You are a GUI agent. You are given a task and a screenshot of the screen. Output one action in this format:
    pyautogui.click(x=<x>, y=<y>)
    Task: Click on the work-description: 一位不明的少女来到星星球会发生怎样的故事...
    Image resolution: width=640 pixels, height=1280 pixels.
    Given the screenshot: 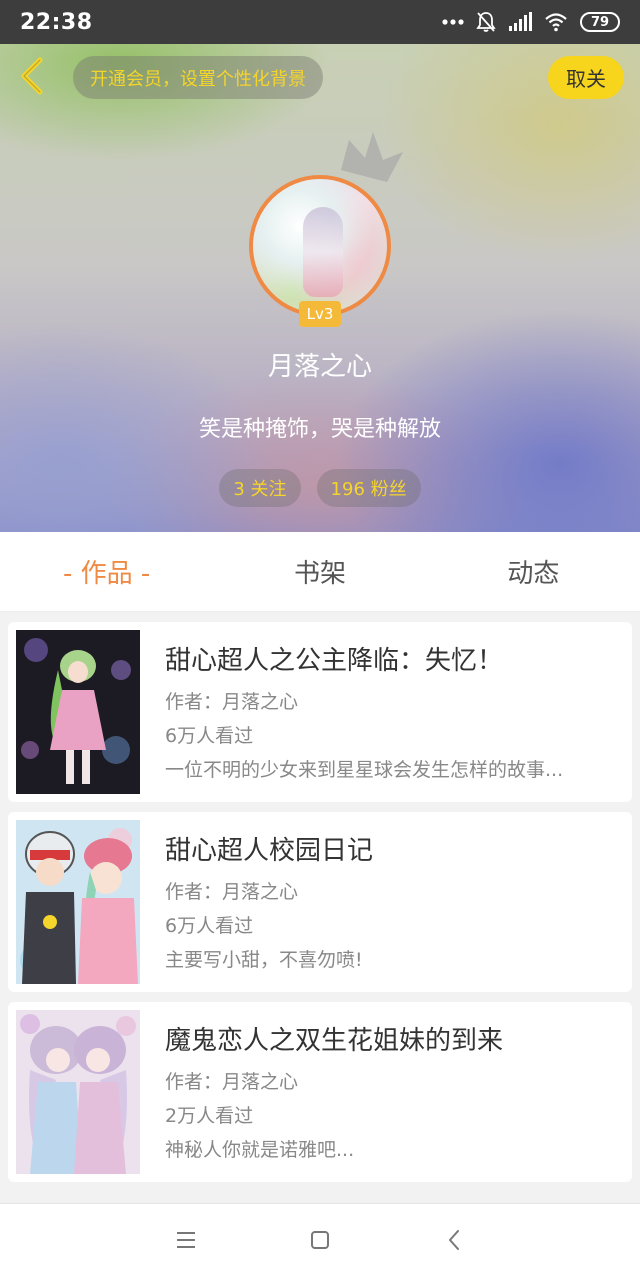 What is the action you would take?
    pyautogui.click(x=364, y=770)
    